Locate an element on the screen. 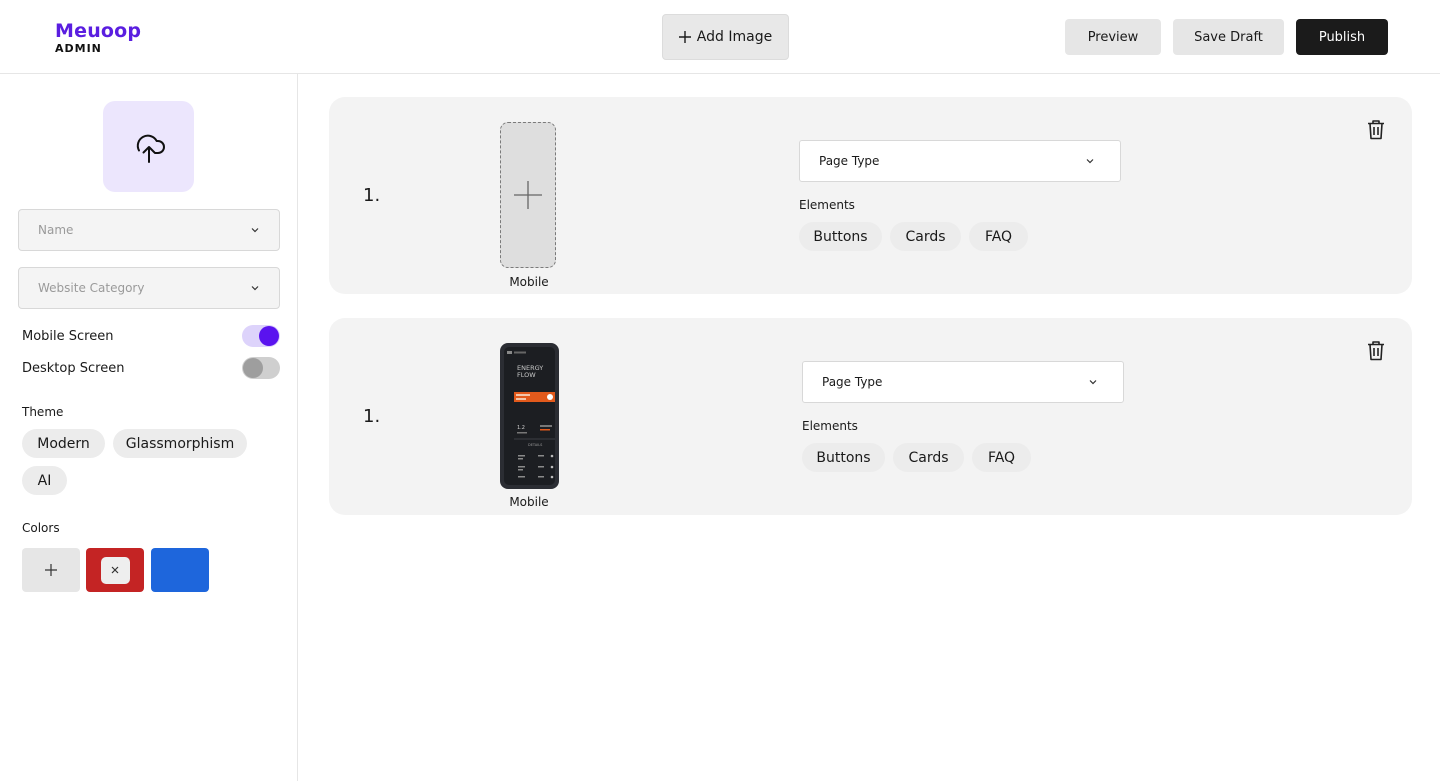  add-mobile-image-slot is located at coordinates (528, 195).